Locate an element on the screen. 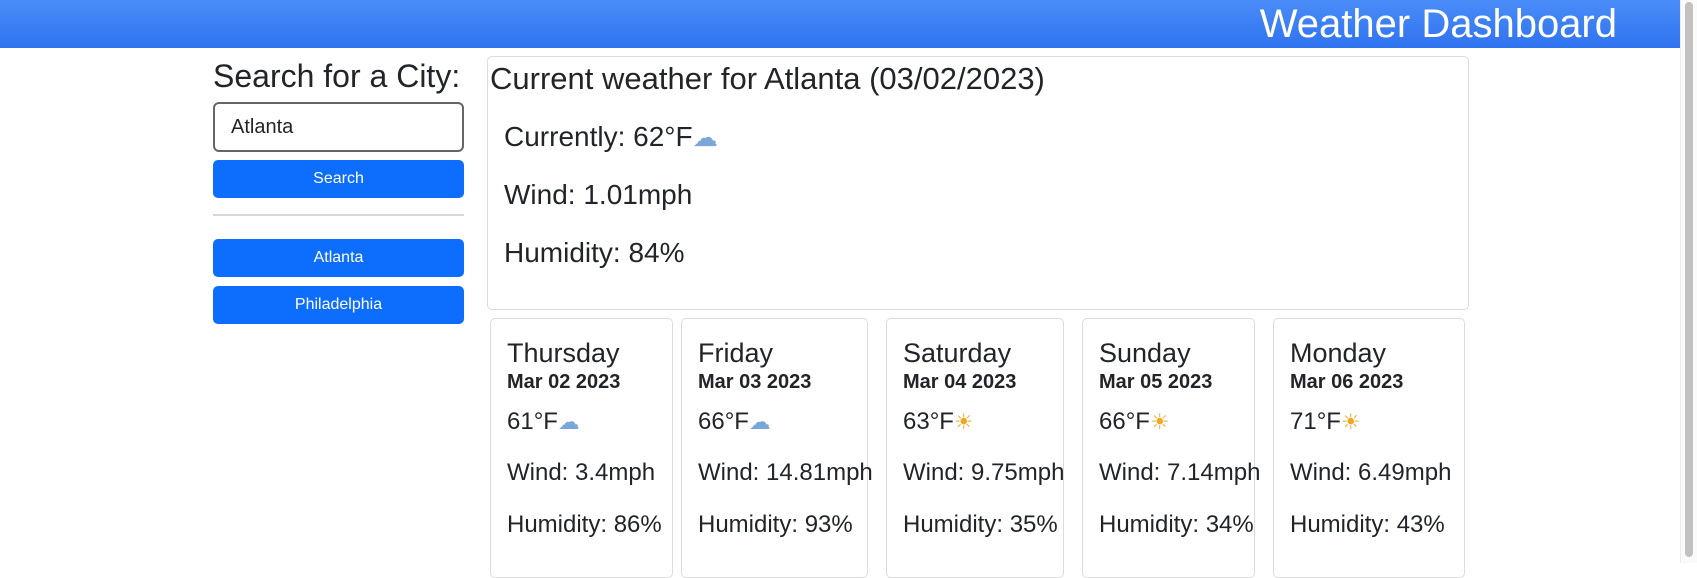 The height and width of the screenshot is (578, 1697). forecast-temperature-value: 63°F is located at coordinates (928, 421).